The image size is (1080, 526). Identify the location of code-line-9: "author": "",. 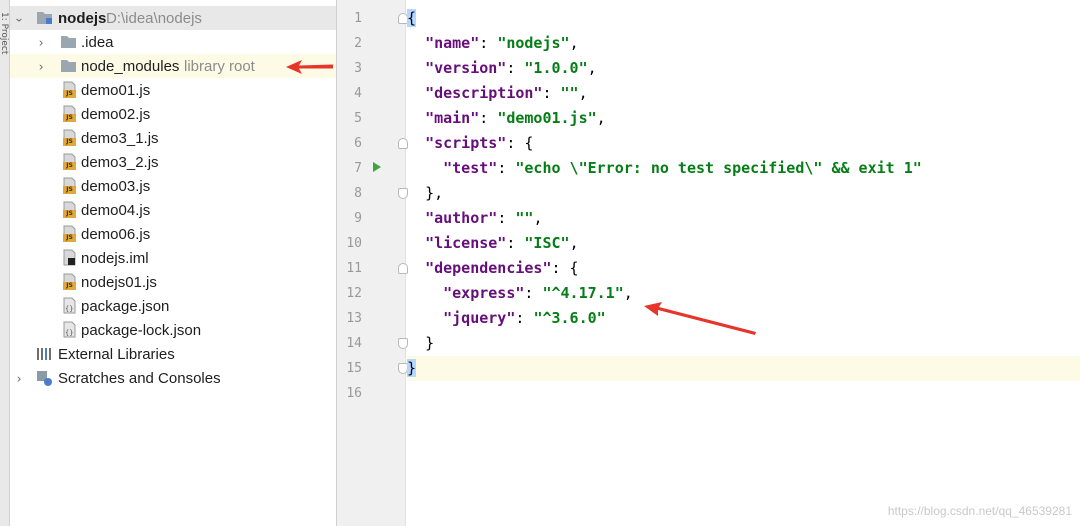
(484, 218).